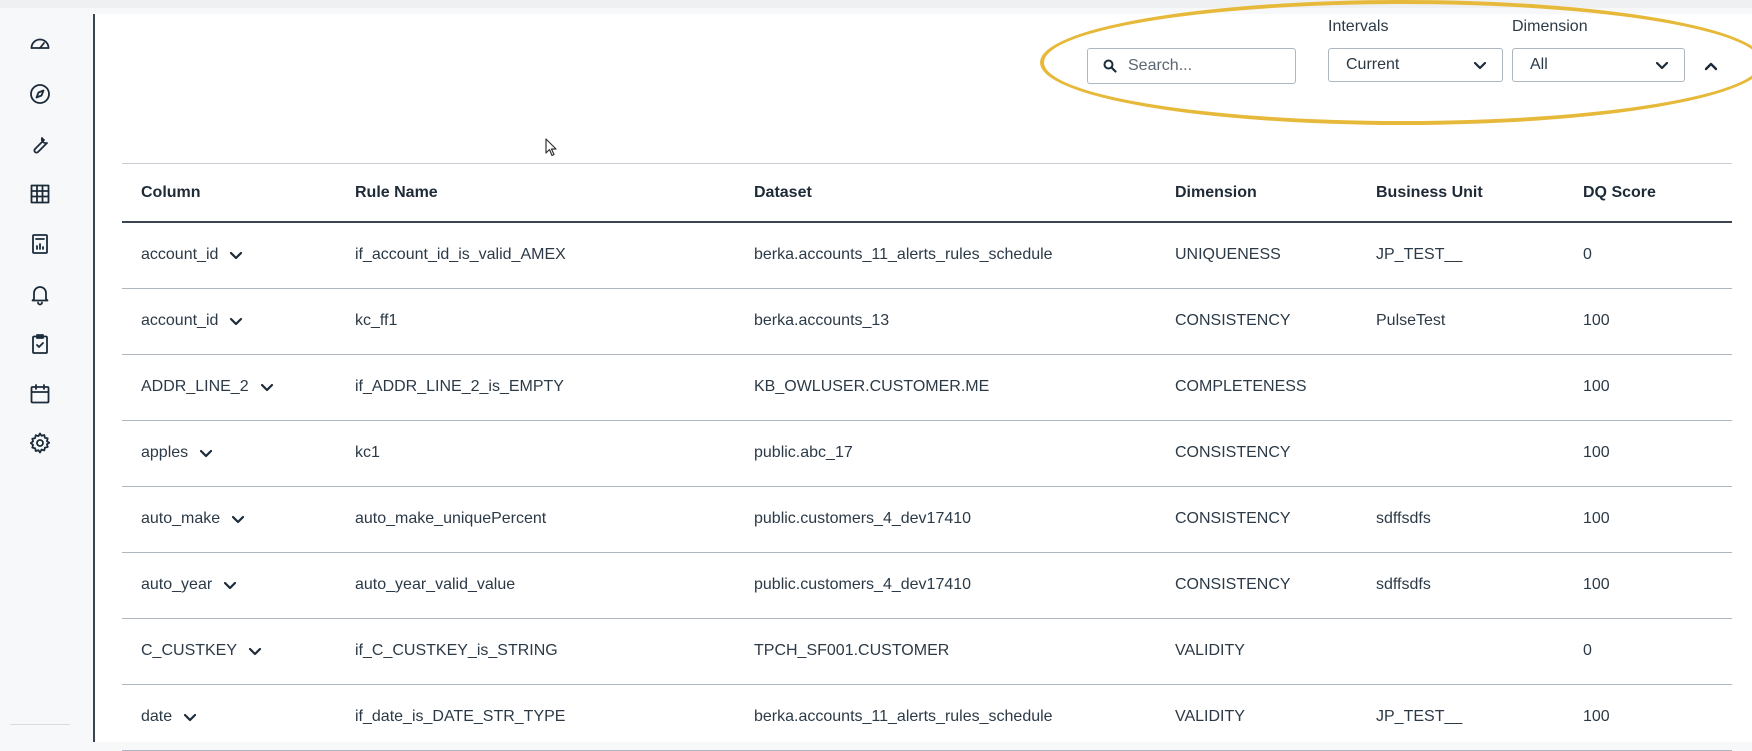 Image resolution: width=1752 pixels, height=751 pixels. I want to click on sidebar-item-settings, so click(40, 443).